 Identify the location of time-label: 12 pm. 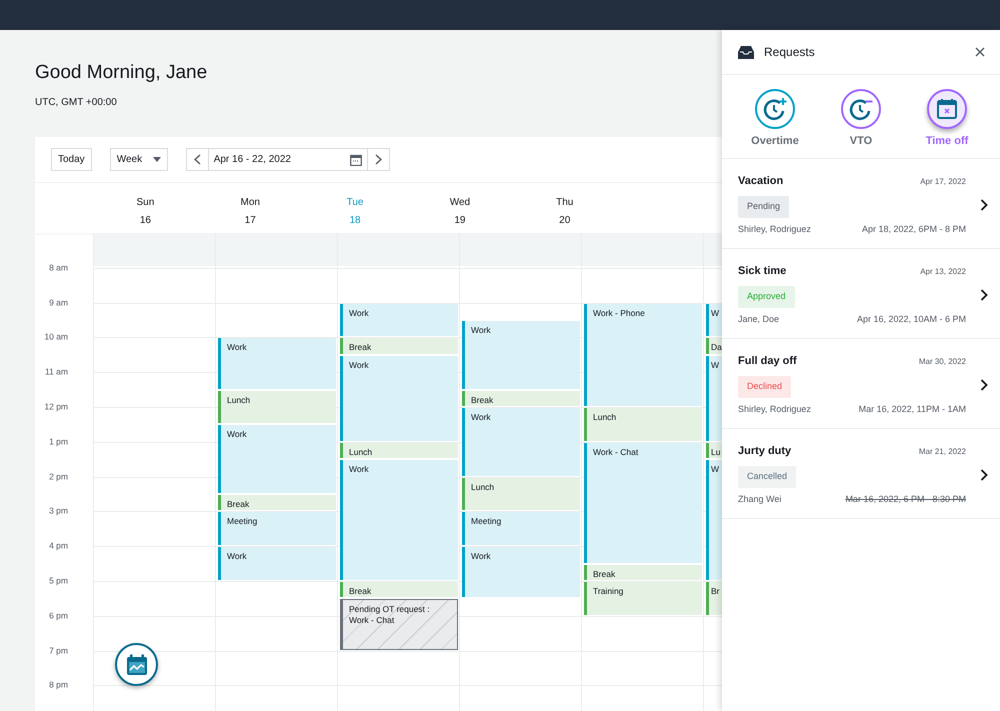
(56, 407).